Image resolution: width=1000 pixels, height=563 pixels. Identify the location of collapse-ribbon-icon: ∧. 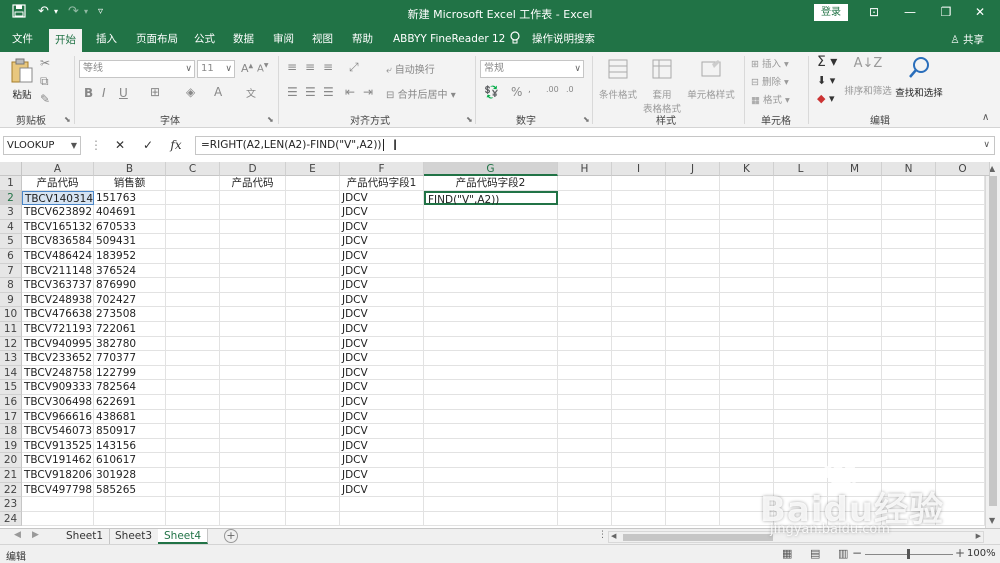
(985, 117).